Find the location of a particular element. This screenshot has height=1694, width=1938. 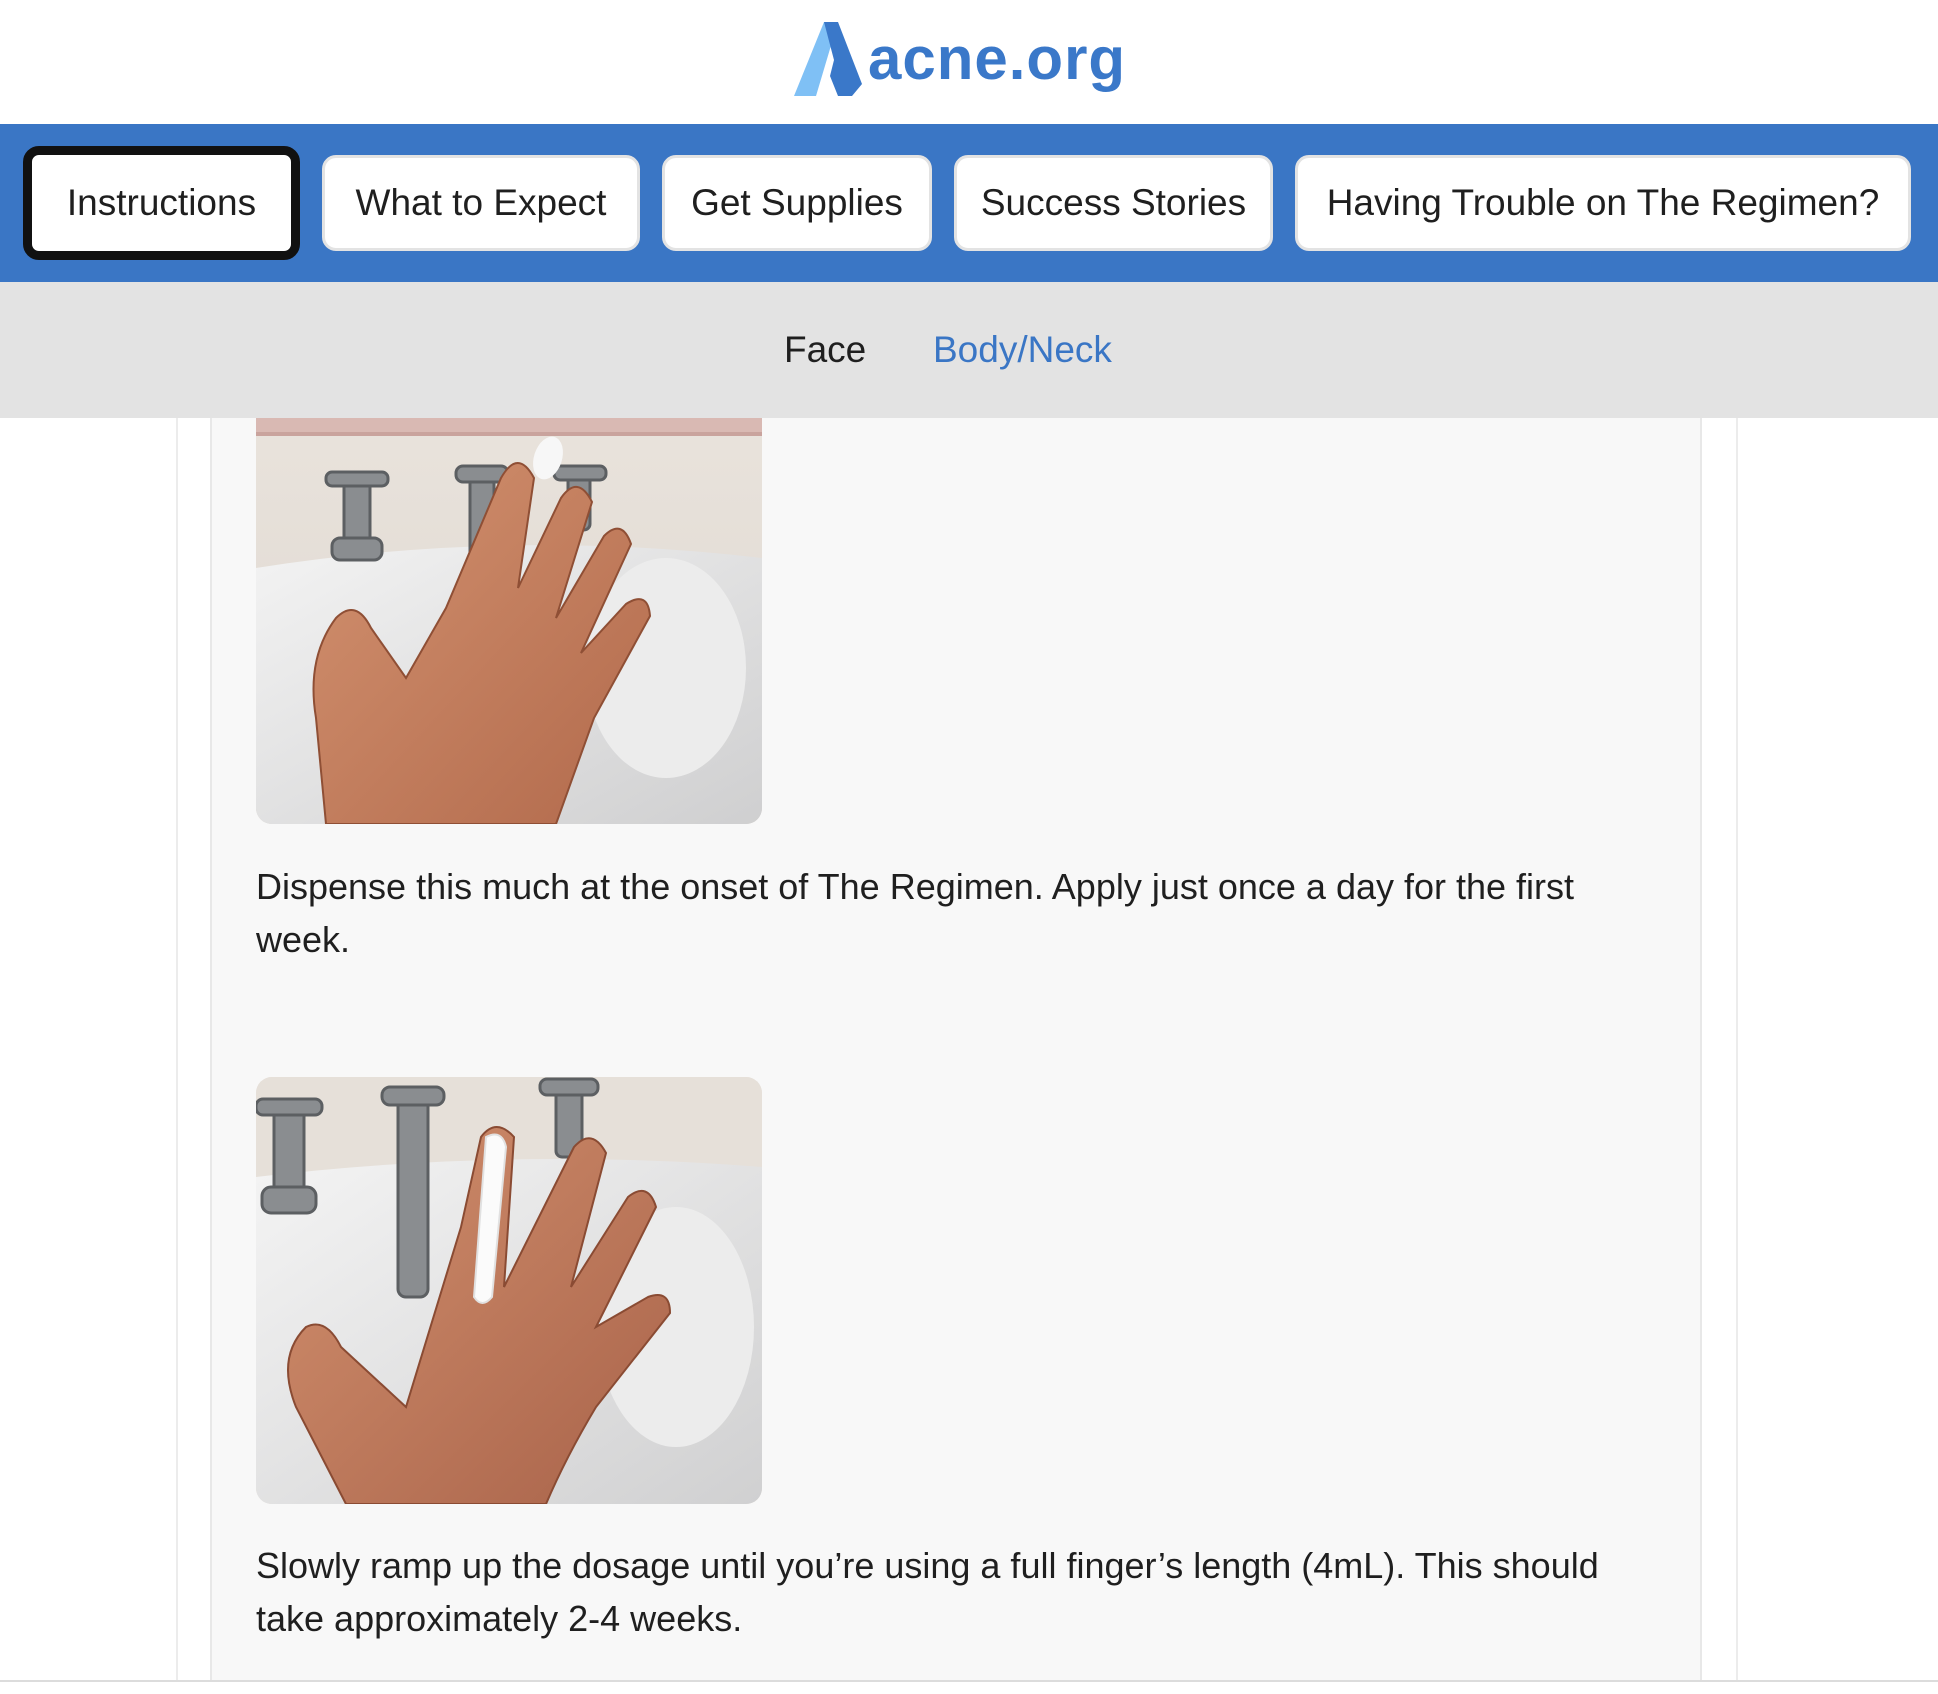

sub-nav-face: Face is located at coordinates (825, 350).